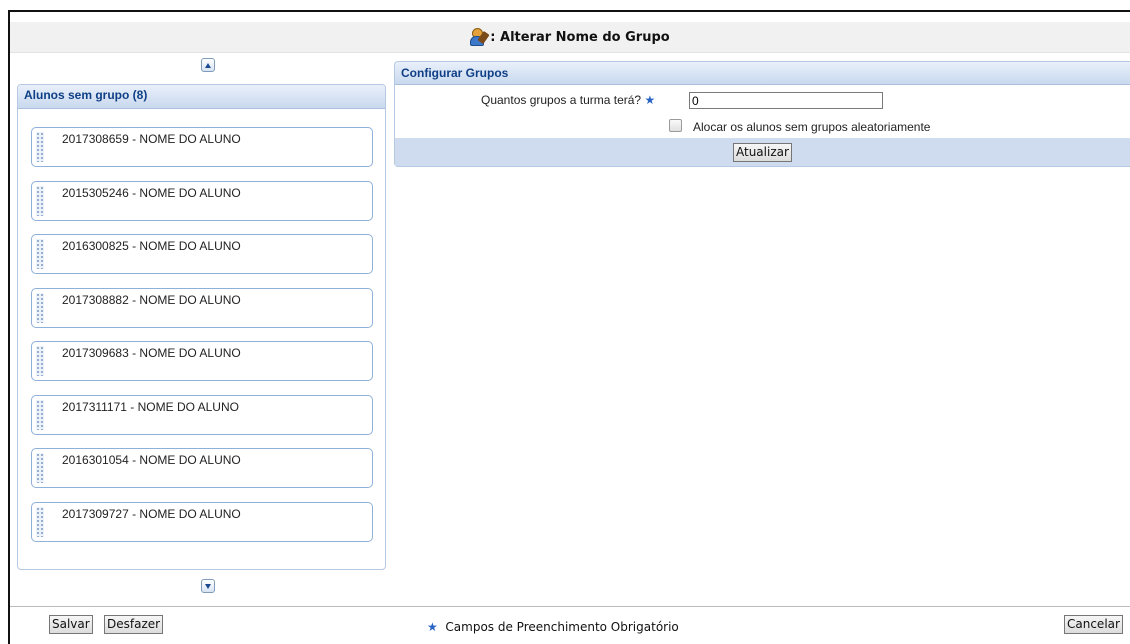 This screenshot has height=644, width=1130. What do you see at coordinates (202, 468) in the screenshot?
I see `student-card: 2016301054 - NOME DO ALUNO` at bounding box center [202, 468].